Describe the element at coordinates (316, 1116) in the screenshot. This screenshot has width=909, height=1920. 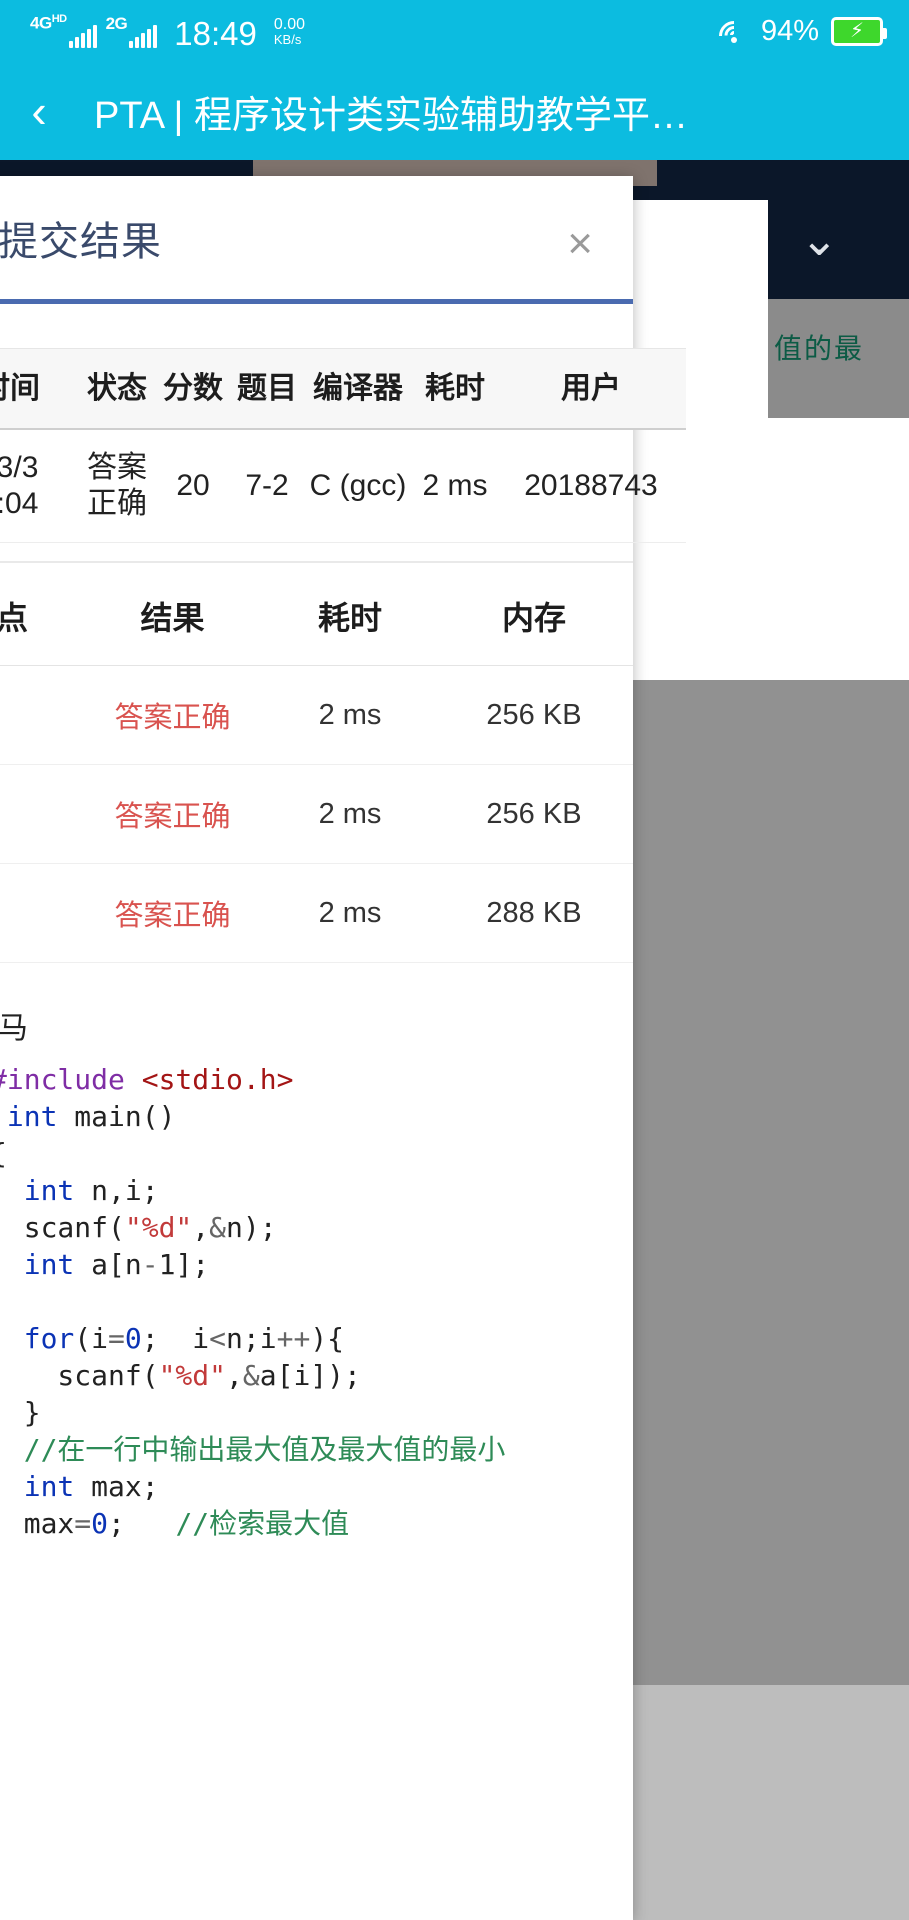
I see `code-line: 2 int main()` at that location.